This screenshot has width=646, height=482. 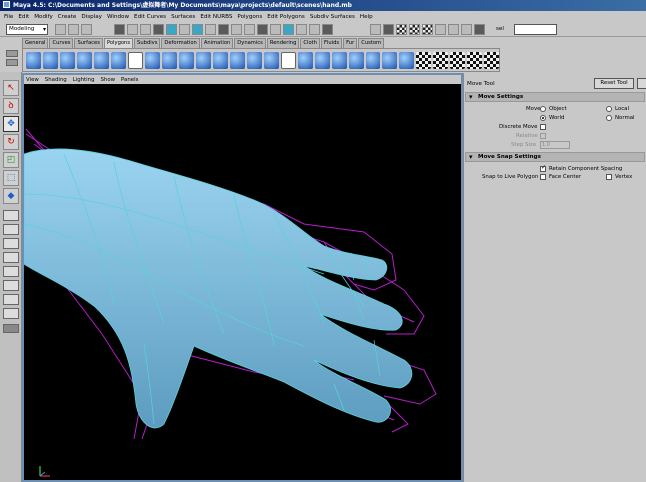 What do you see at coordinates (11, 299) in the screenshot?
I see `graph-editor-layout-icon` at bounding box center [11, 299].